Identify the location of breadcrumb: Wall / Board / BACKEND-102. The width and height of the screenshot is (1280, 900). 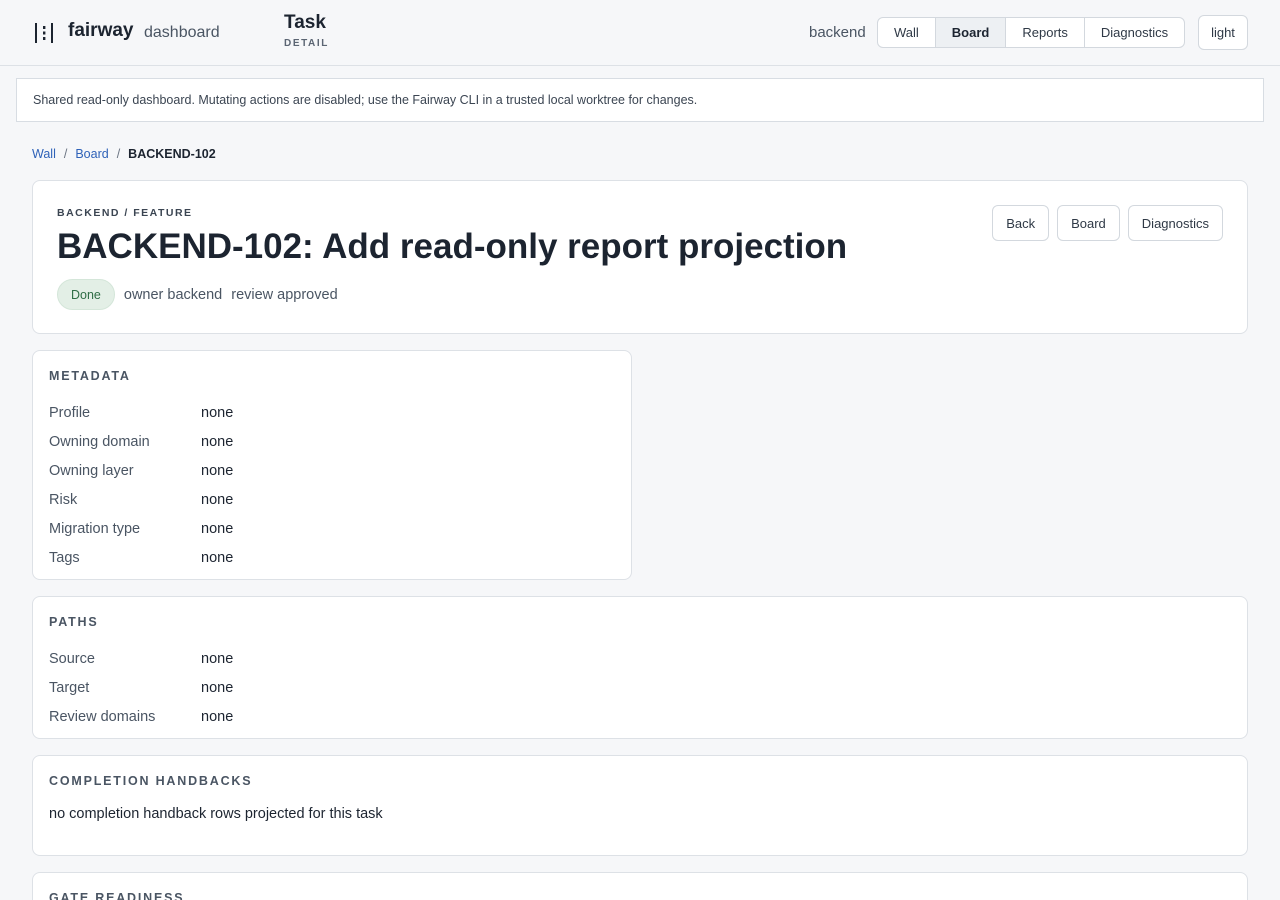
(124, 154).